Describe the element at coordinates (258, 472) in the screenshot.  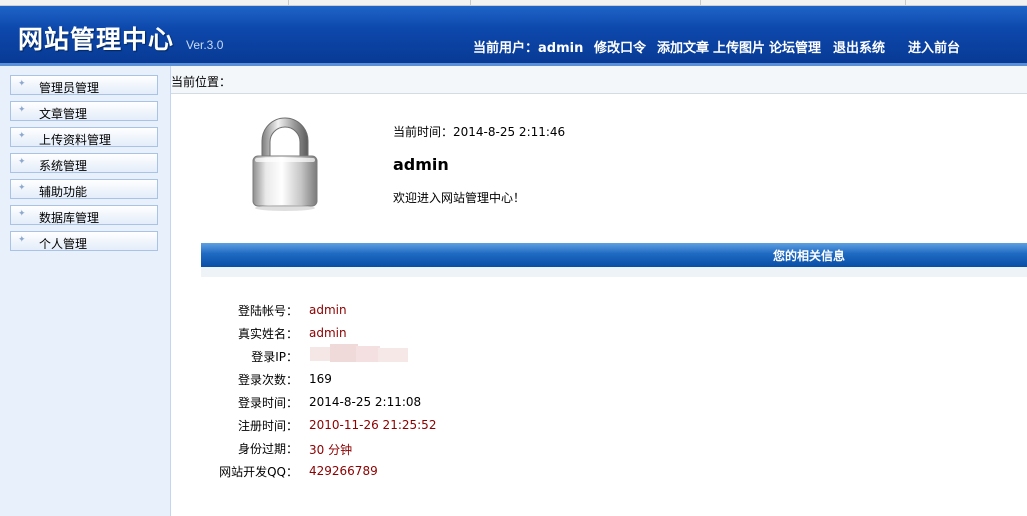
I see `info-label-dev-qq: 网站开发QQ：` at that location.